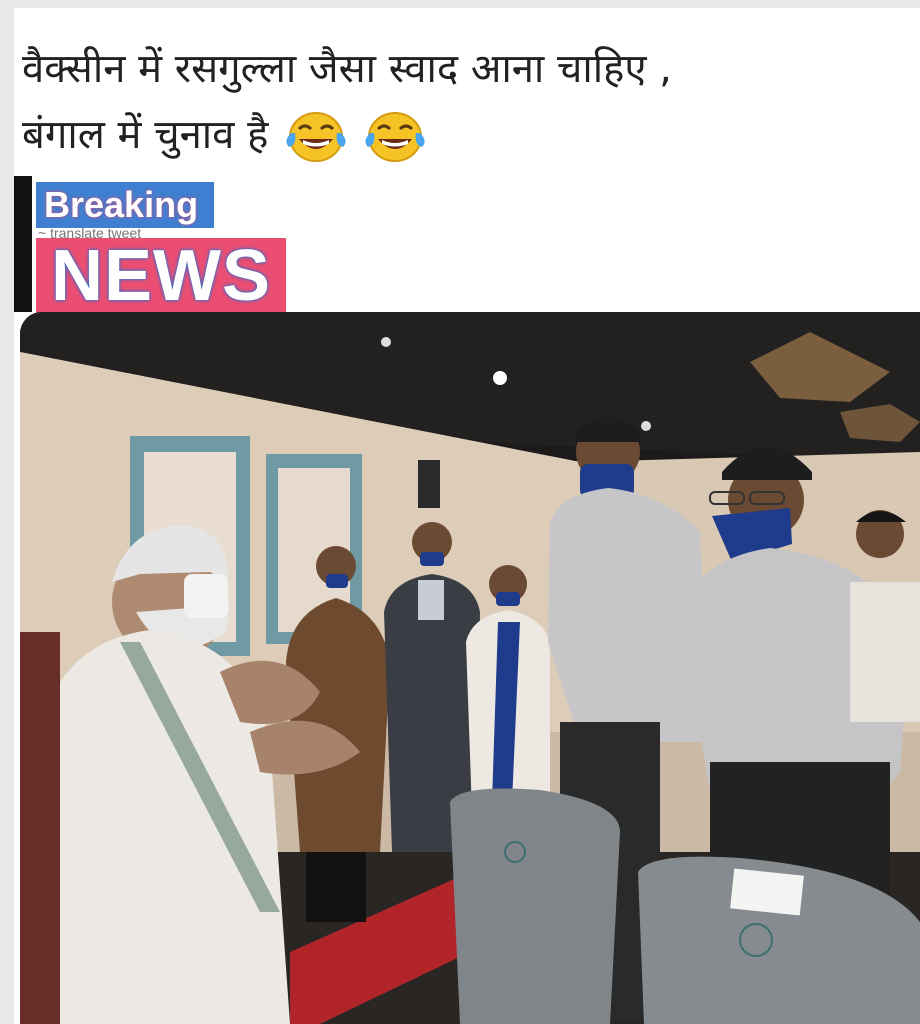 Image resolution: width=920 pixels, height=1024 pixels. I want to click on breaking-label: Breaking, so click(125, 205).